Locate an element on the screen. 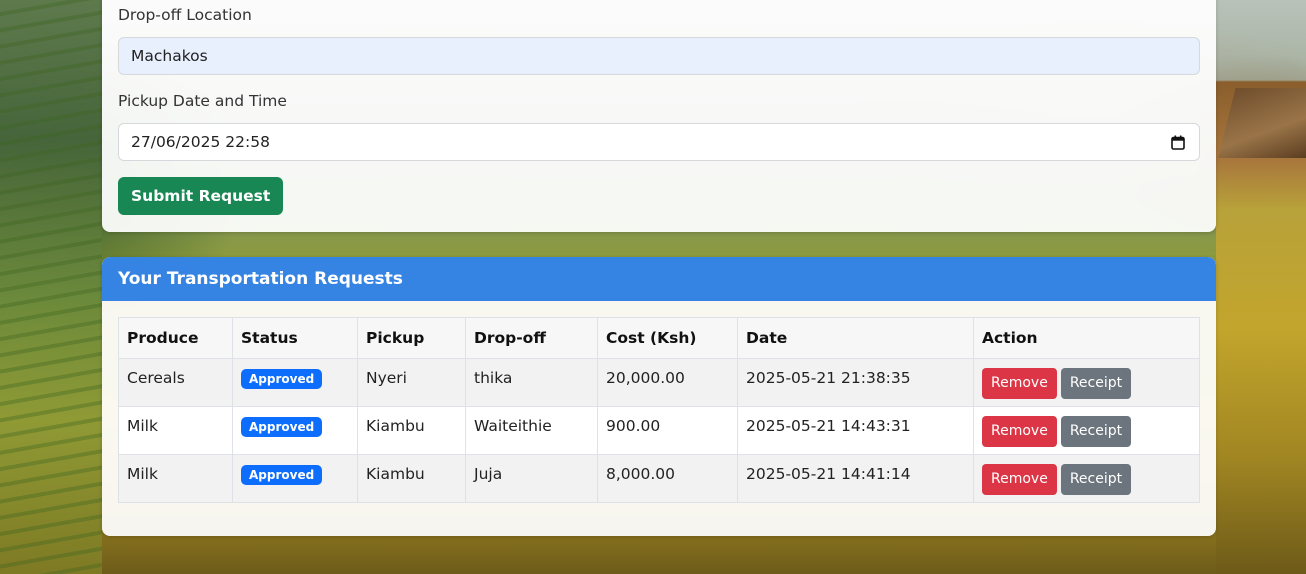 The width and height of the screenshot is (1306, 574). dropoff-location-value: Machakos is located at coordinates (169, 56).